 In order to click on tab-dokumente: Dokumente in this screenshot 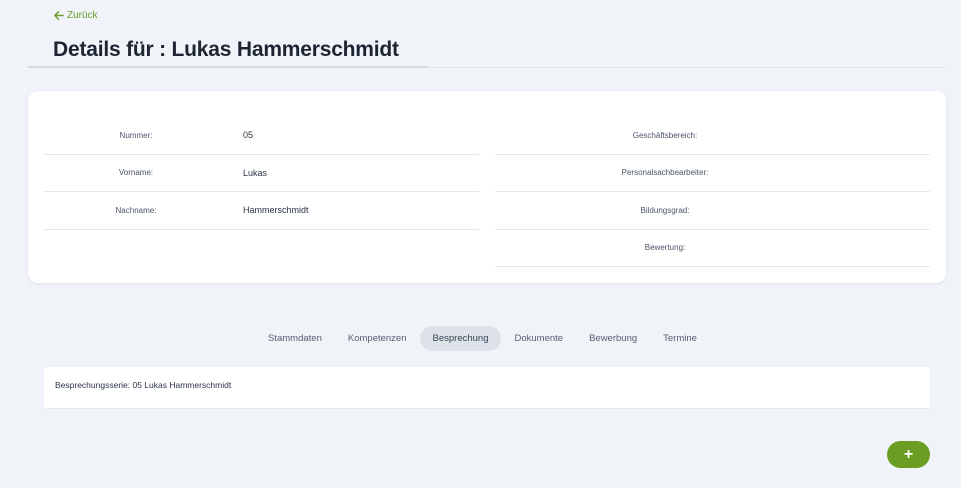, I will do `click(538, 338)`.